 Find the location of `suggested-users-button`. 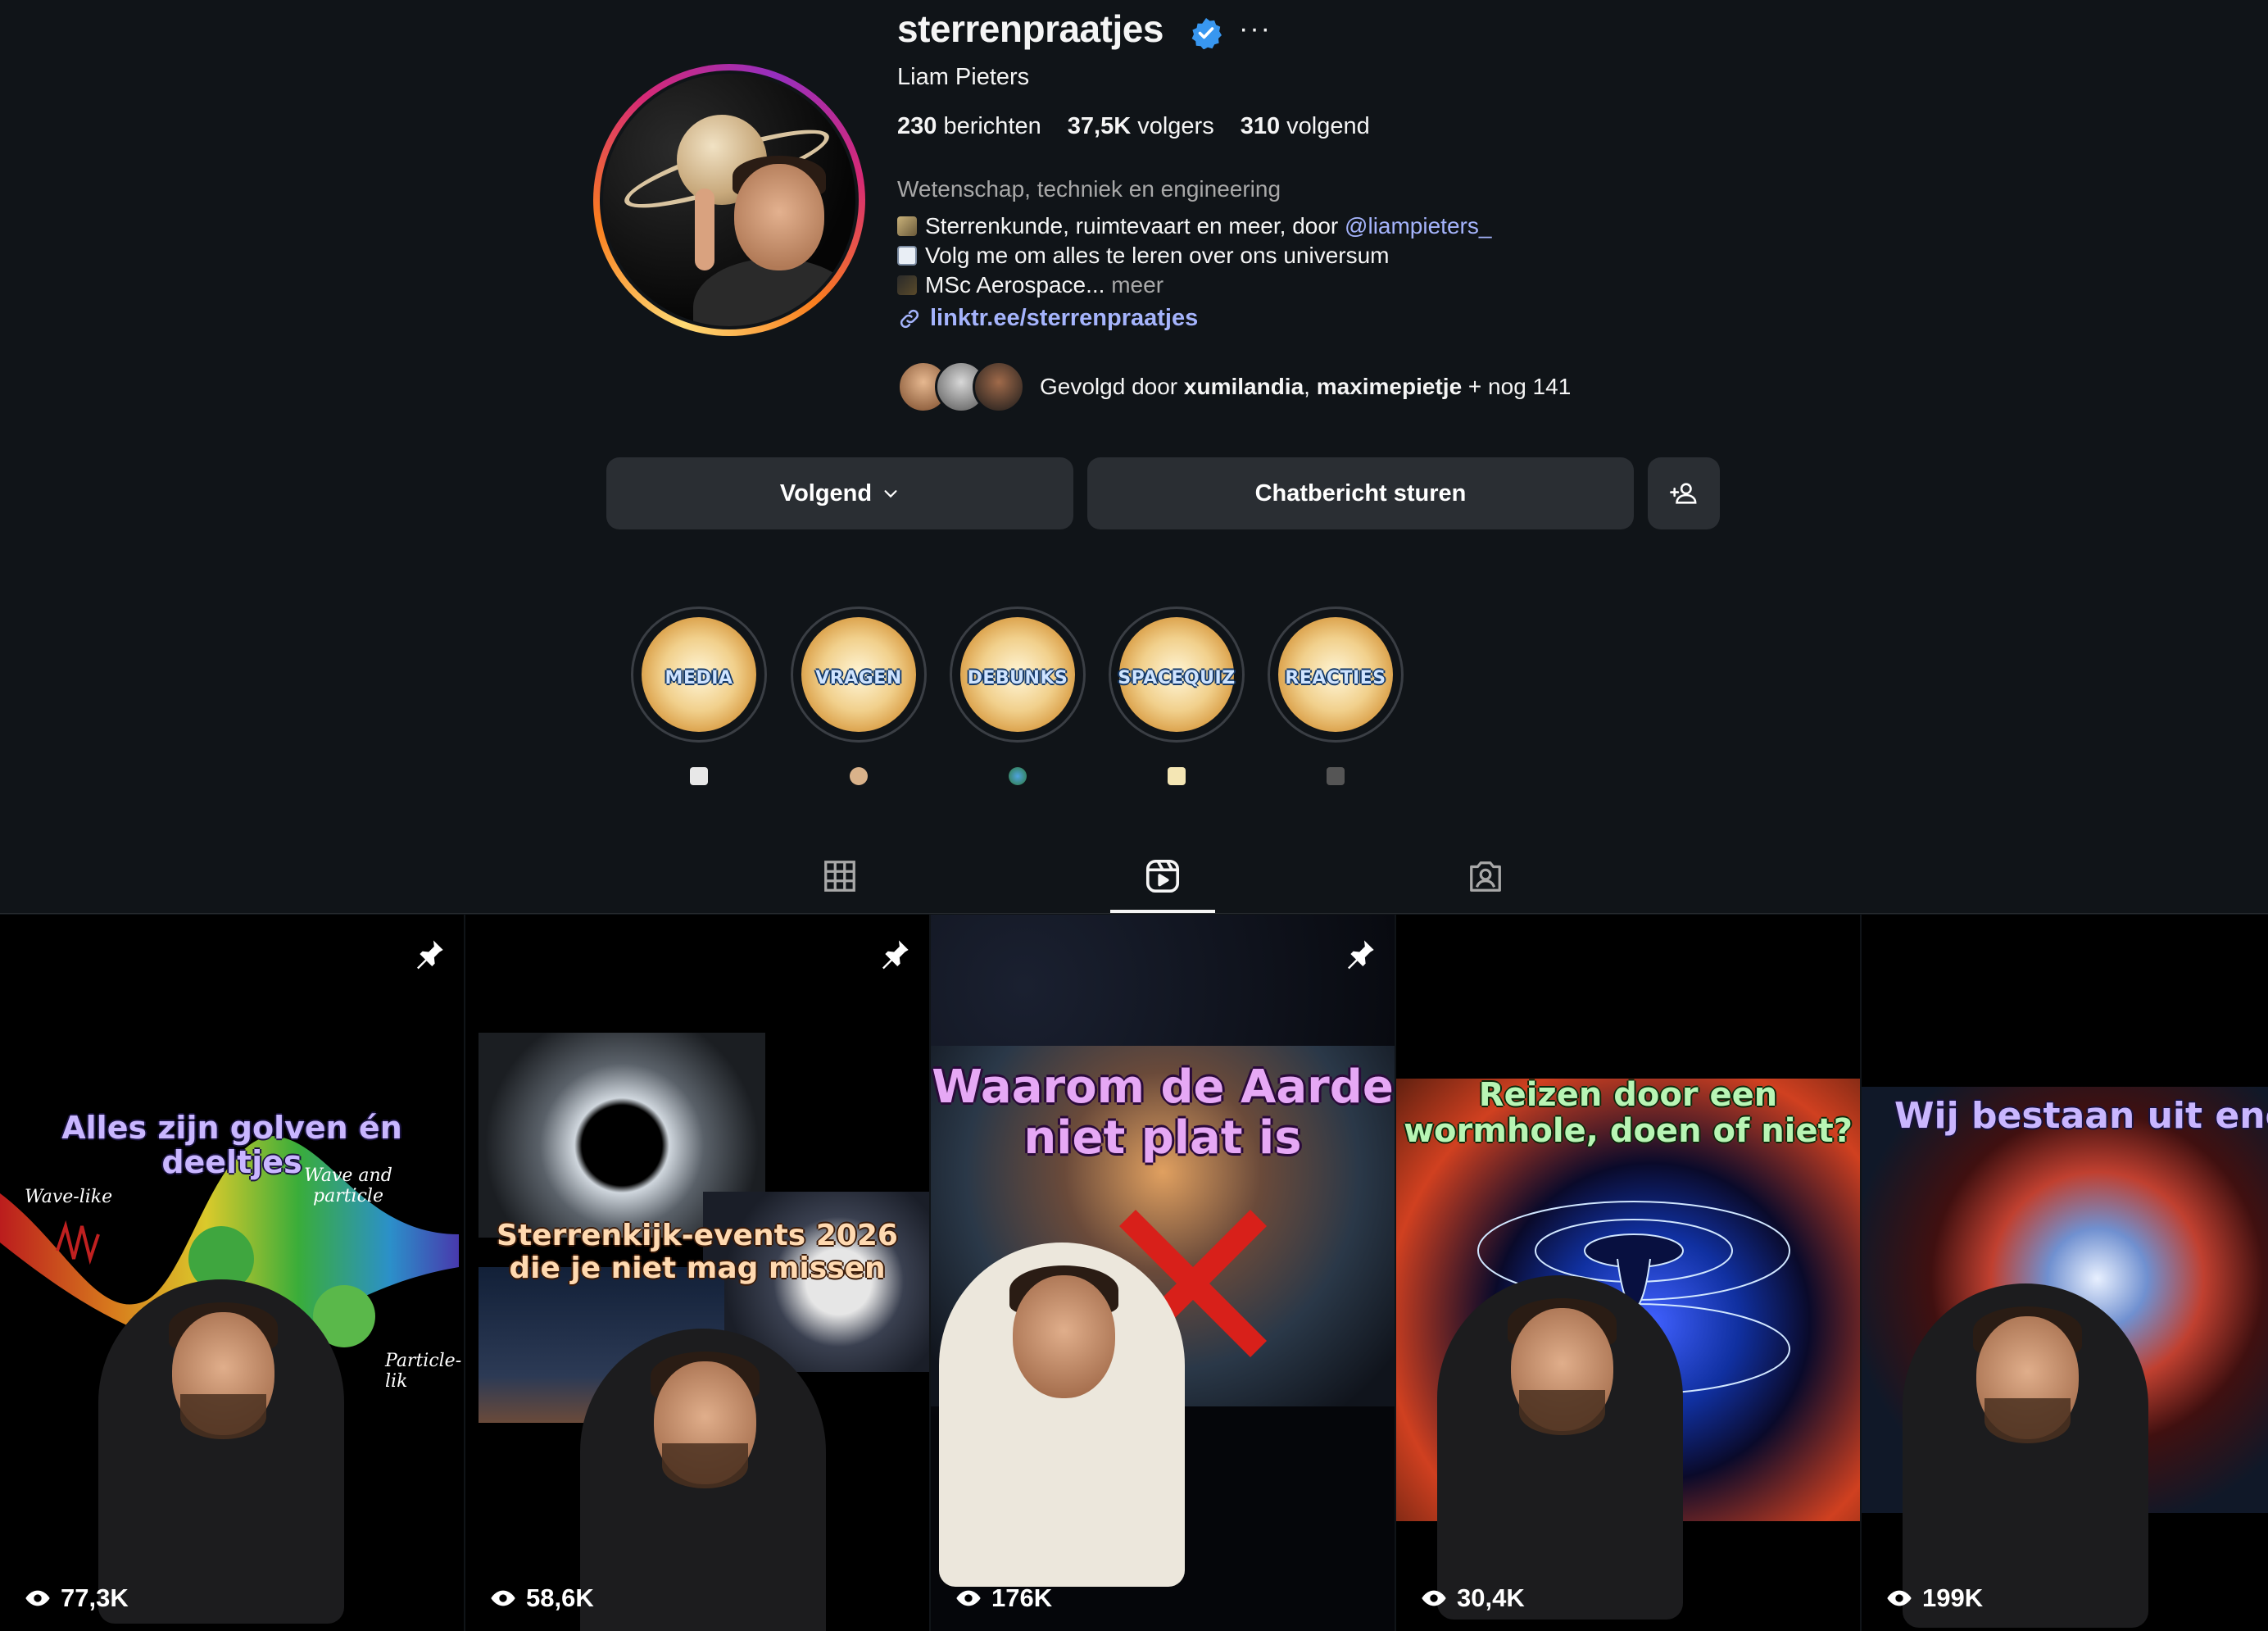

suggested-users-button is located at coordinates (1684, 493).